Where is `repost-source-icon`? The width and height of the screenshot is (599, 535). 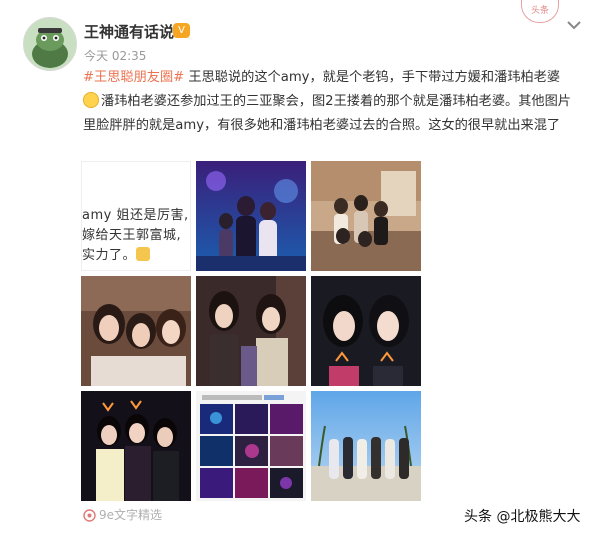
repost-source-icon is located at coordinates (89, 514).